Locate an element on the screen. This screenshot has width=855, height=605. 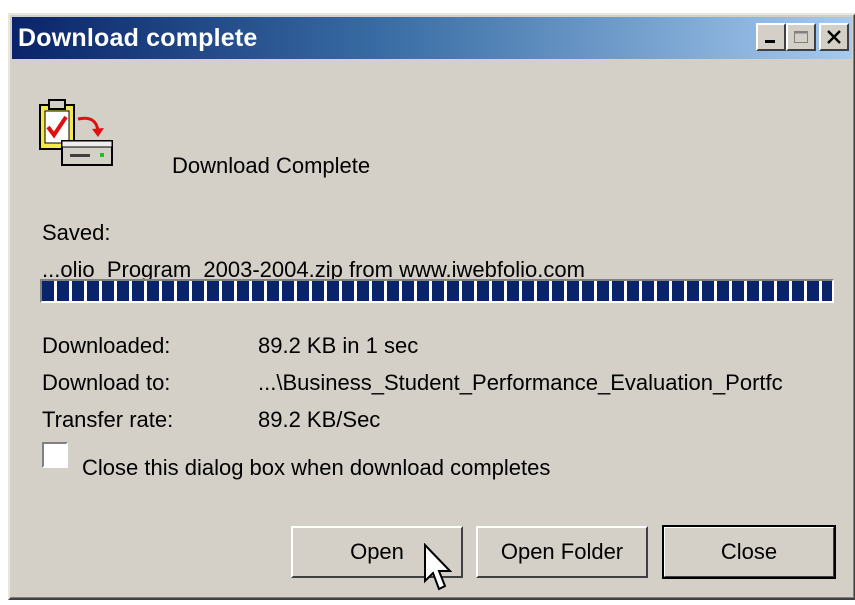
close-icon is located at coordinates (834, 37).